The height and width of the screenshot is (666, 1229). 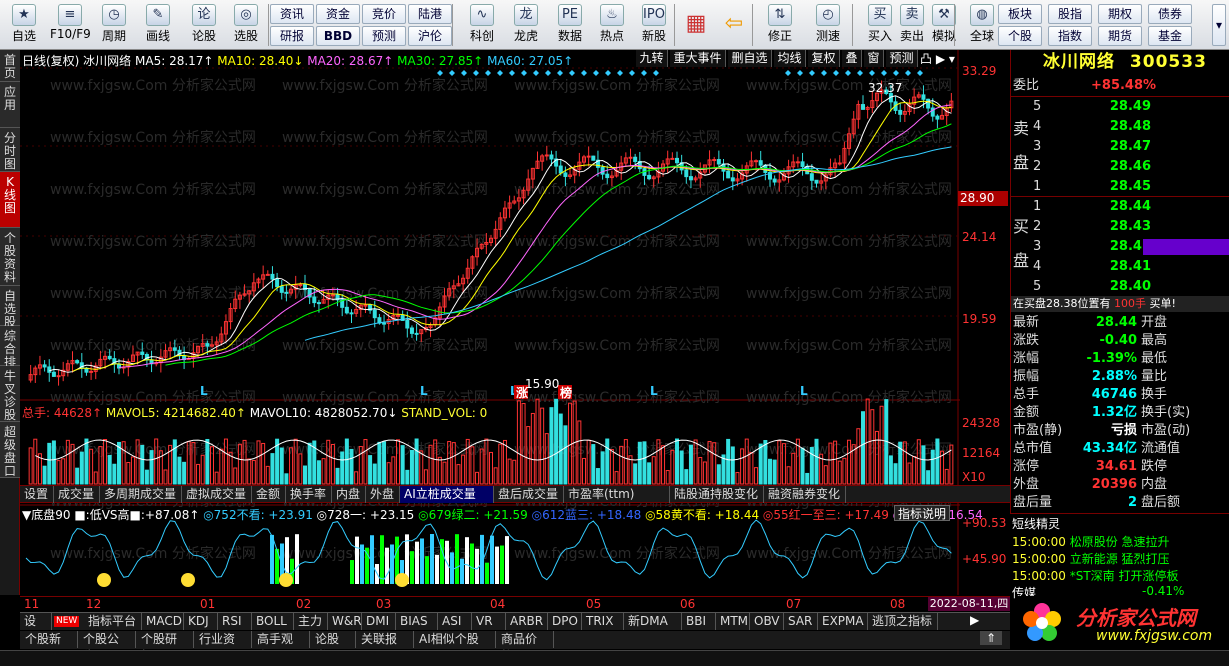 What do you see at coordinates (201, 621) in the screenshot?
I see `indicator-tab: KDJ` at bounding box center [201, 621].